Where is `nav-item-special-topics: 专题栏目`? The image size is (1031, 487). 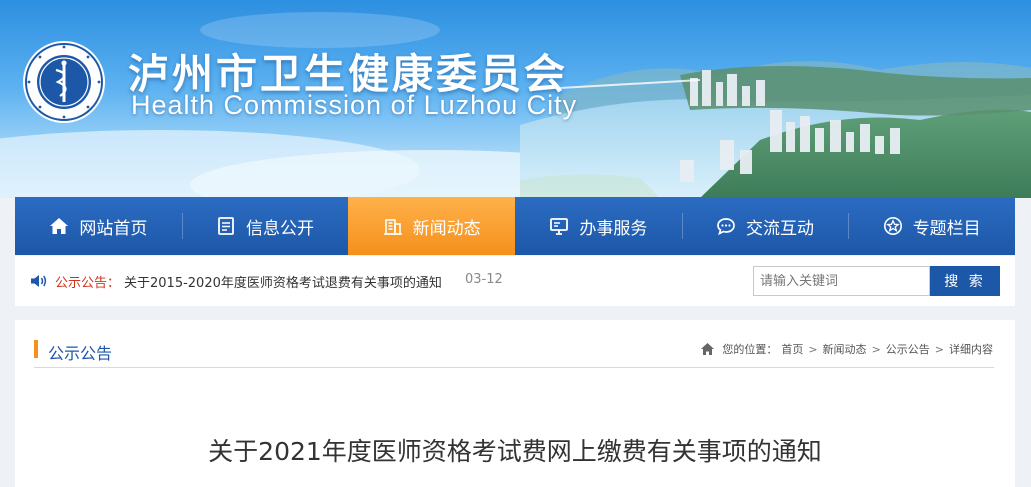
nav-item-special-topics: 专题栏目 is located at coordinates (931, 226).